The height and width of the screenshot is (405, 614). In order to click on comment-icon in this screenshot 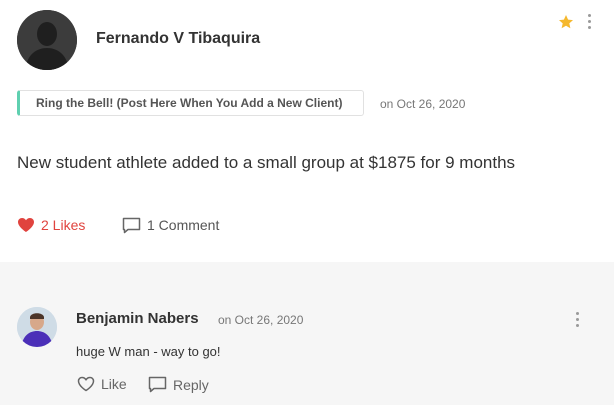, I will do `click(131, 225)`.